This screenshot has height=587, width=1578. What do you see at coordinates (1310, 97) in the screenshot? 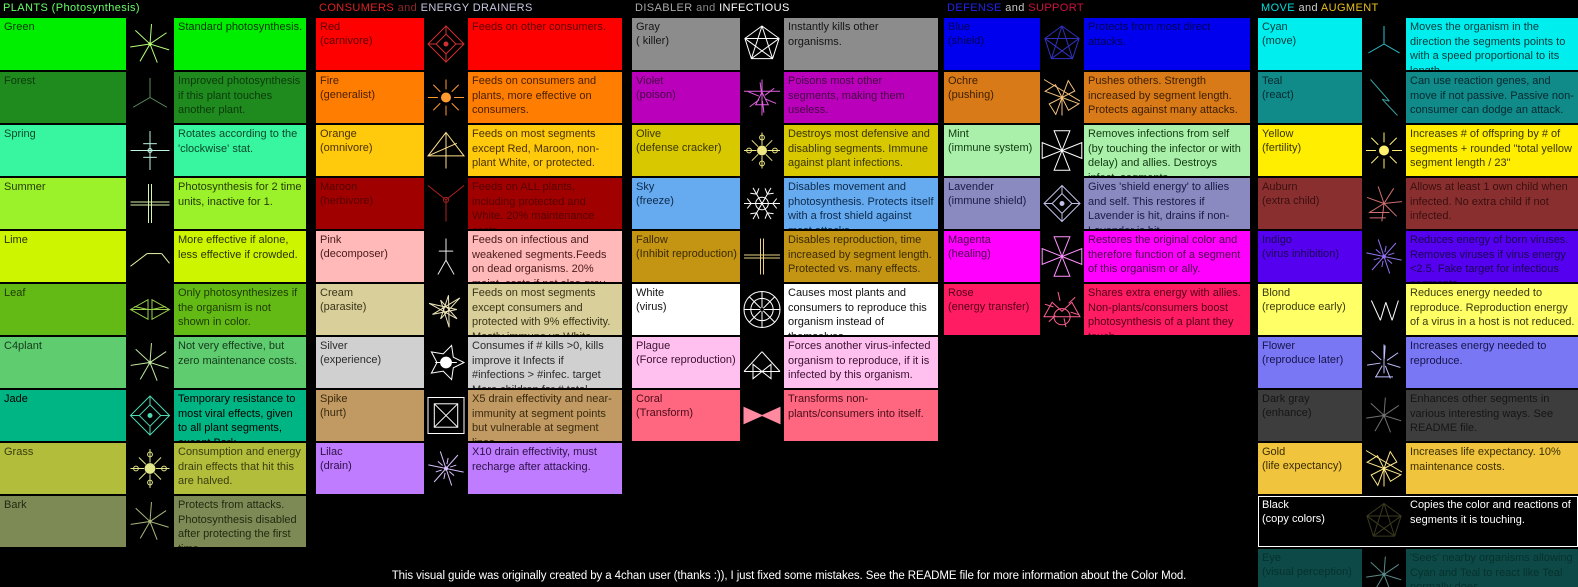
I see `segment-name: Teal (react)` at bounding box center [1310, 97].